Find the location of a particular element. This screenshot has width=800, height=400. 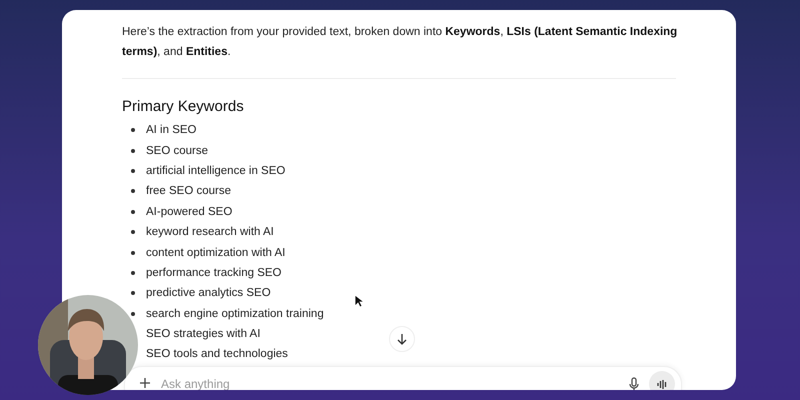

keyword-item: free SEO course is located at coordinates (189, 191).